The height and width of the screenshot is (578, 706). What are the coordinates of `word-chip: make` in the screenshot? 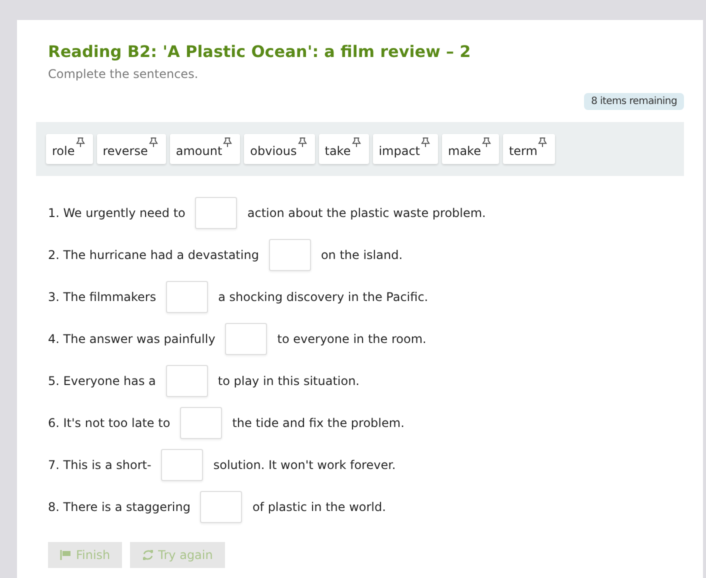 It's located at (470, 149).